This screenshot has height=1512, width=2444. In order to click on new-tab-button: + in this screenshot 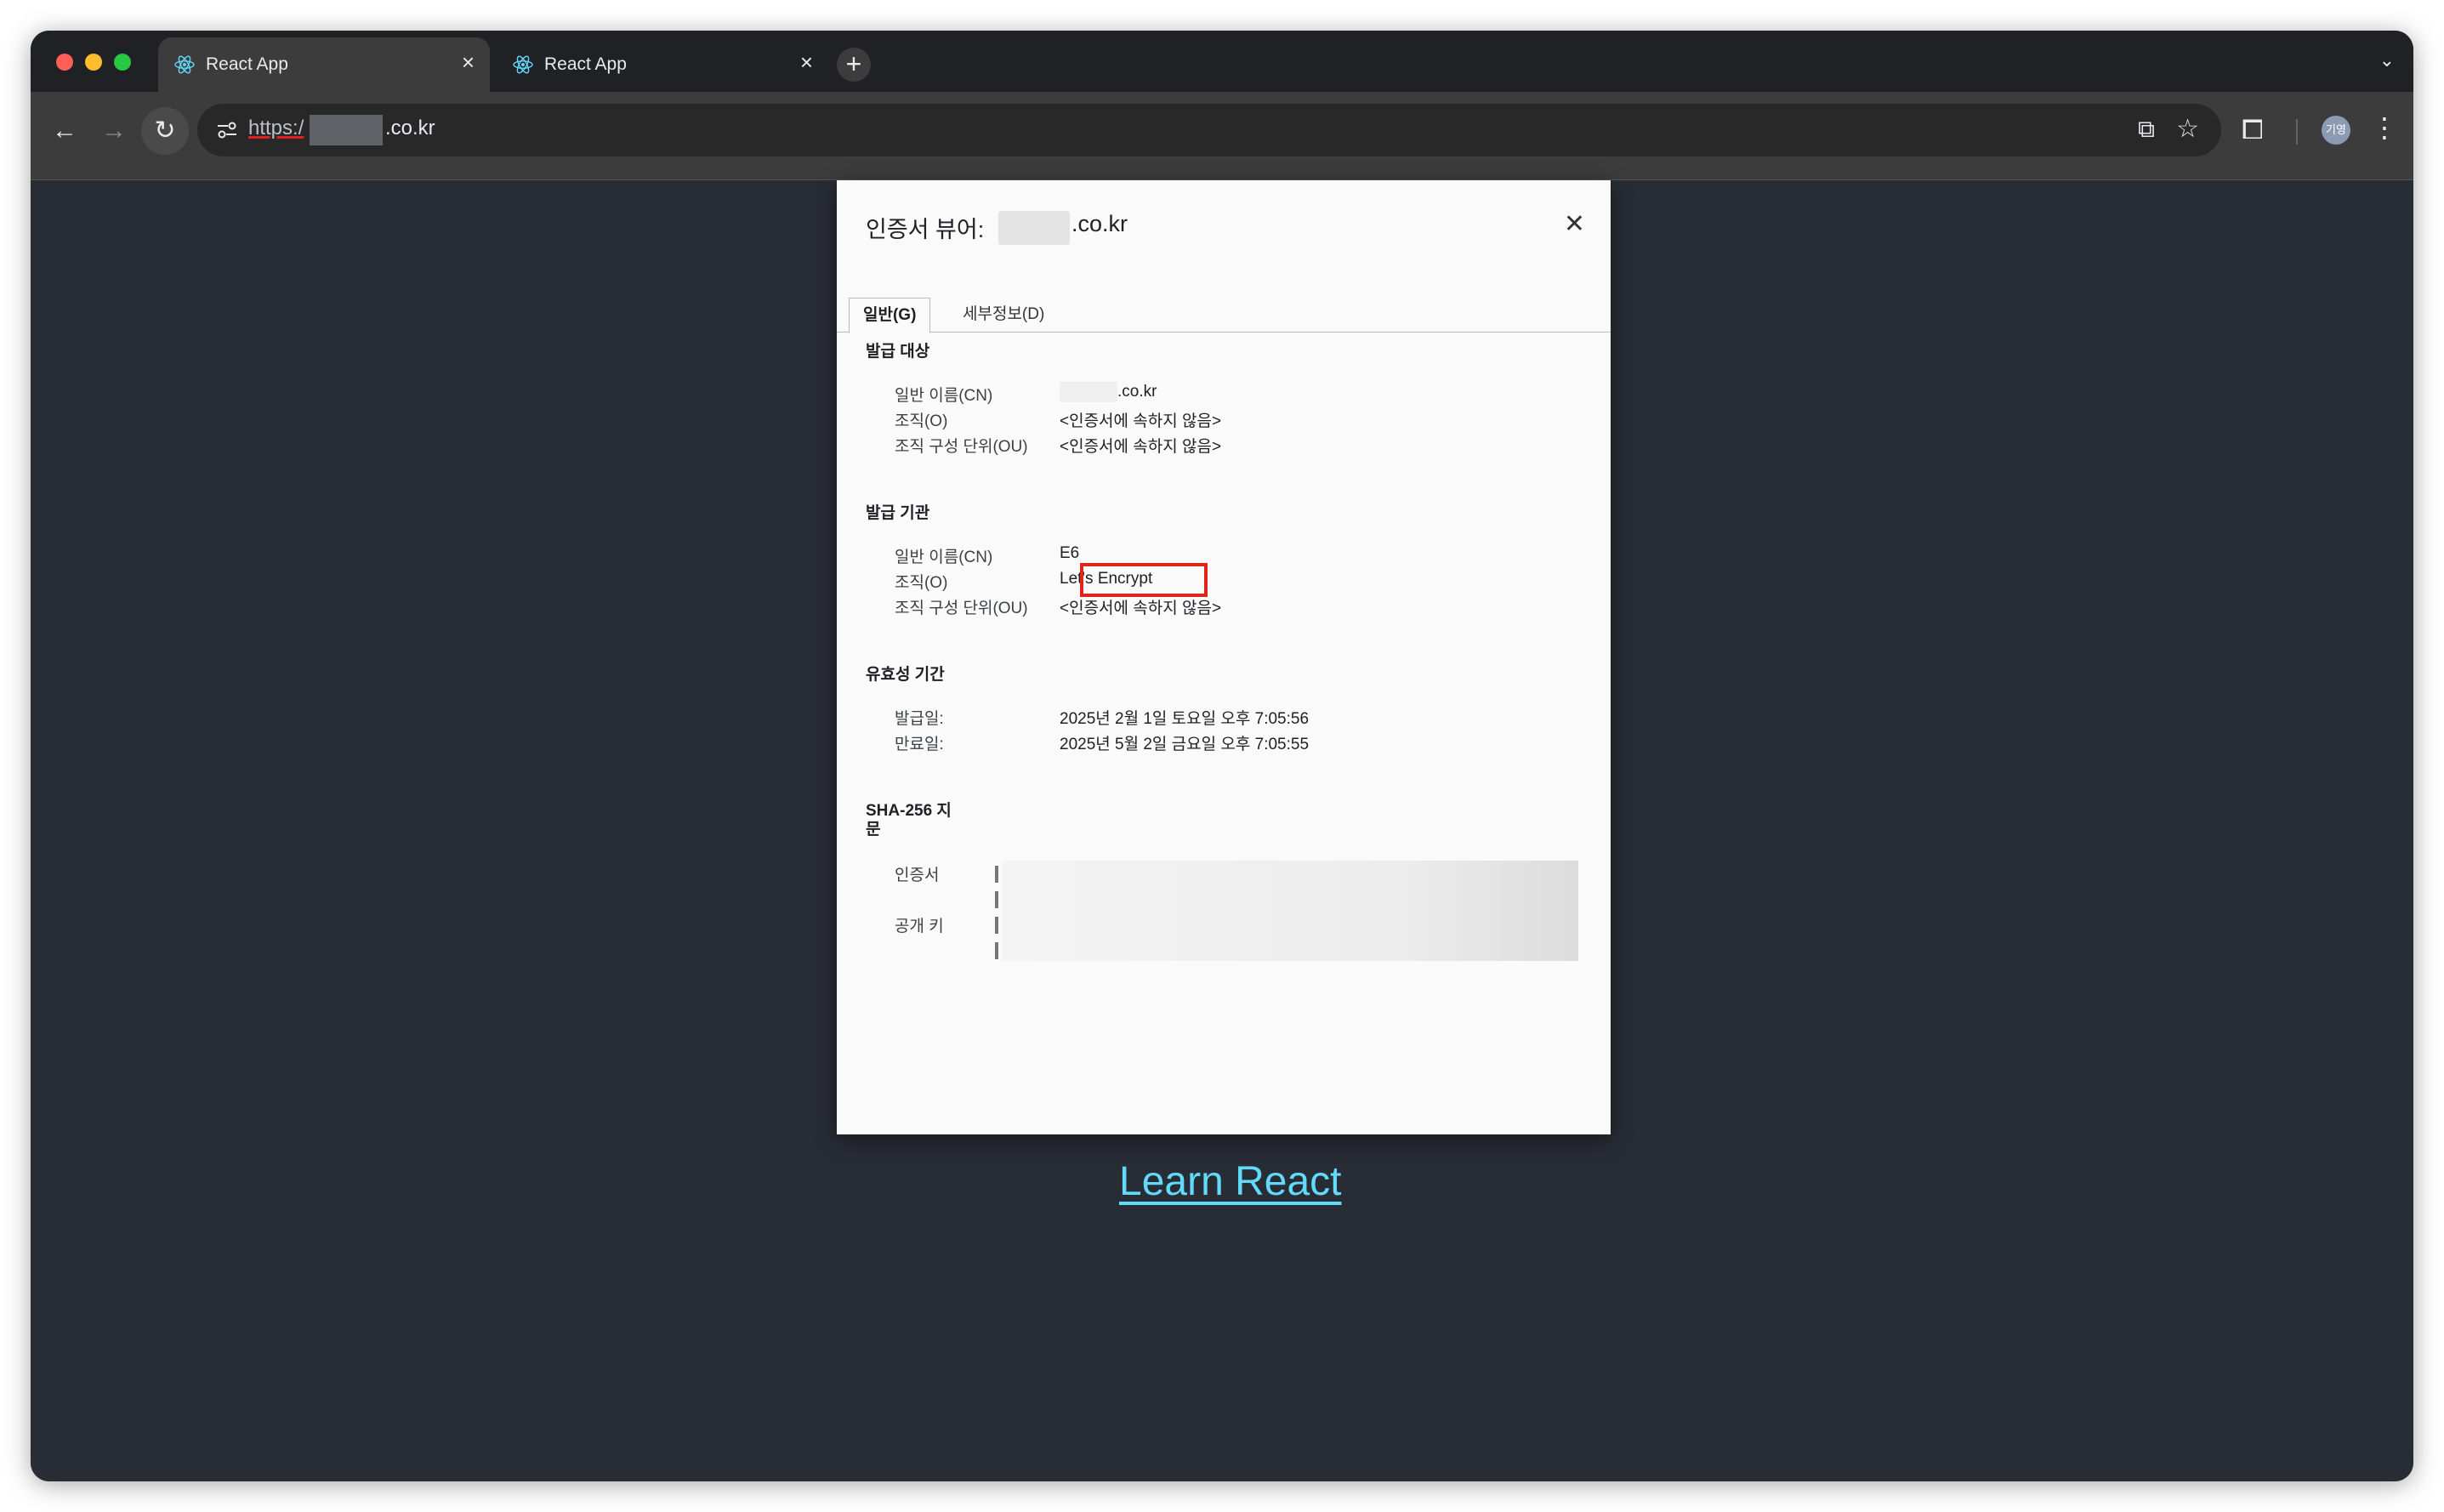, I will do `click(854, 65)`.